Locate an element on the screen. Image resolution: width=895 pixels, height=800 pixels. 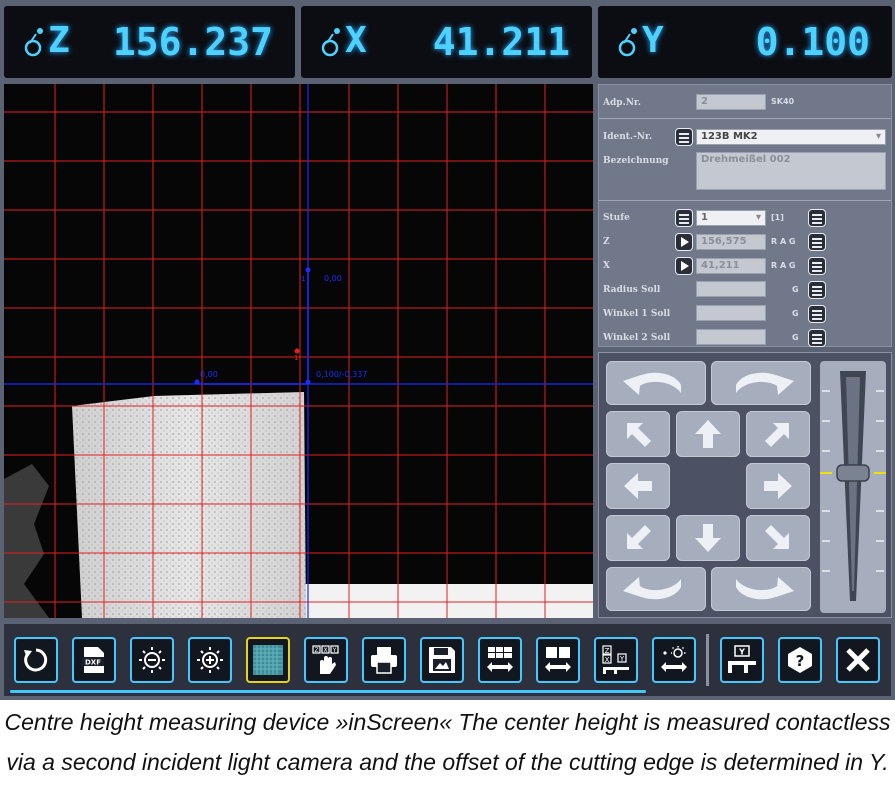
brightness-minus-icon is located at coordinates (152, 660).